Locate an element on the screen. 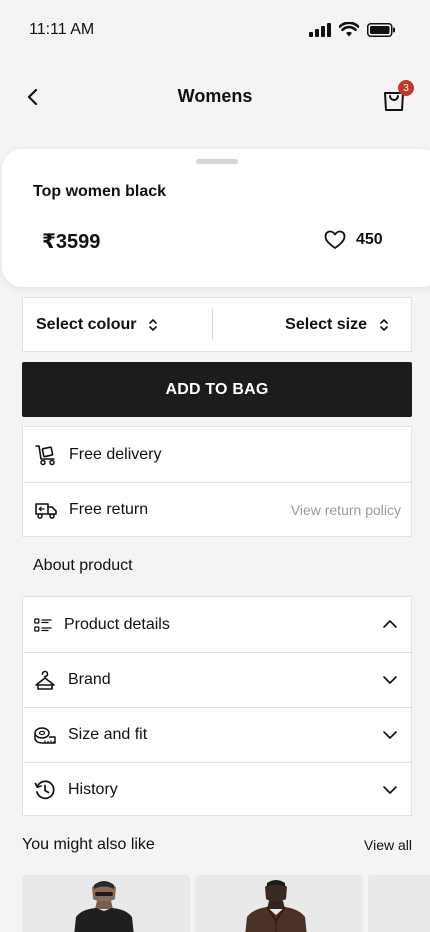  accordion-label: Brand is located at coordinates (89, 679).